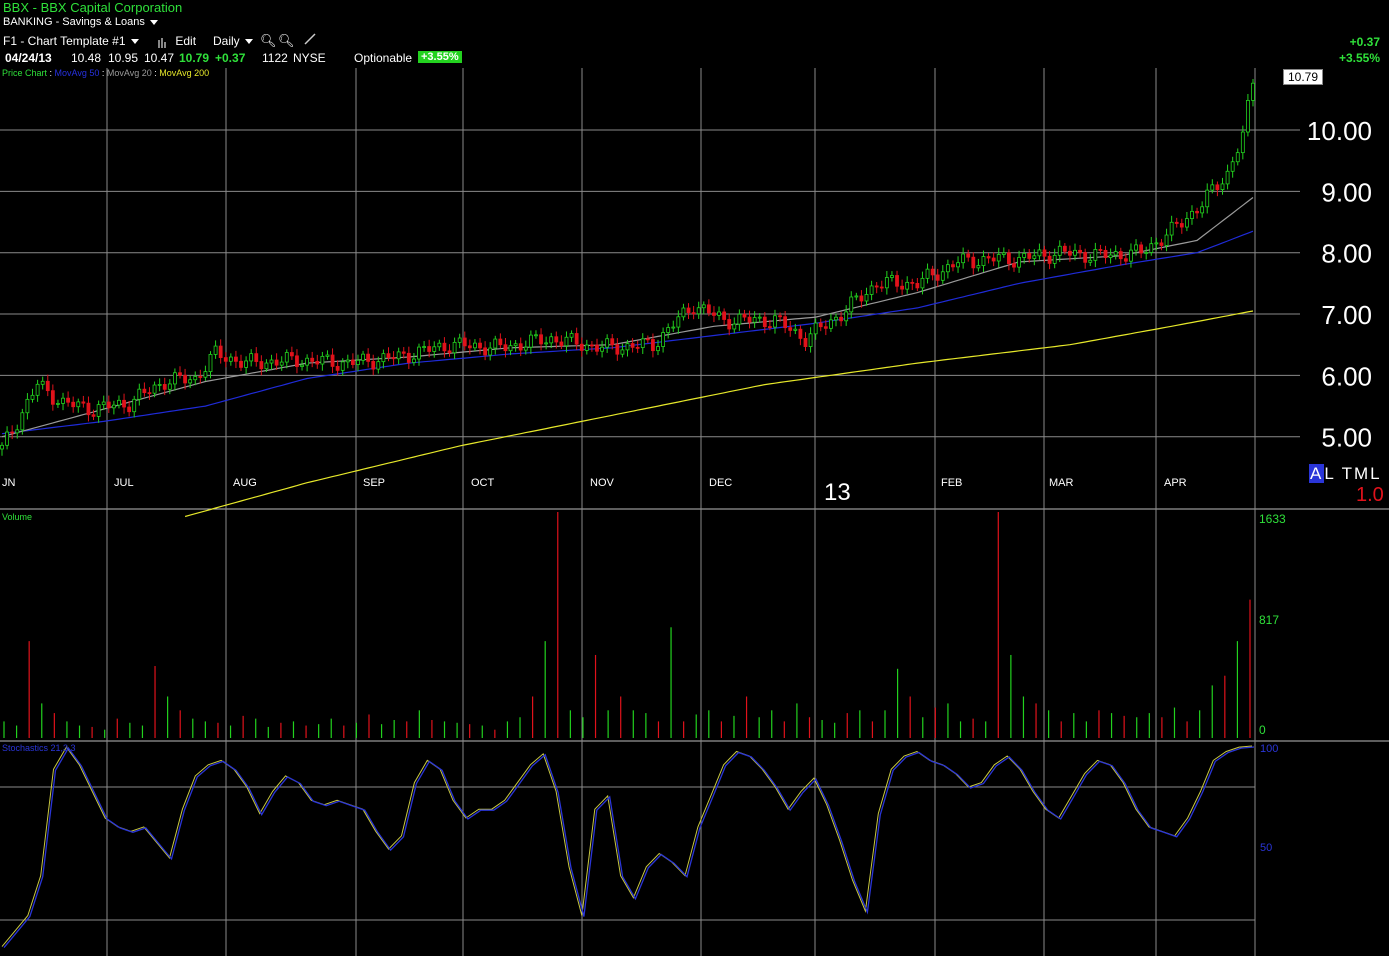  I want to click on last-price-box: 10.79, so click(1303, 77).